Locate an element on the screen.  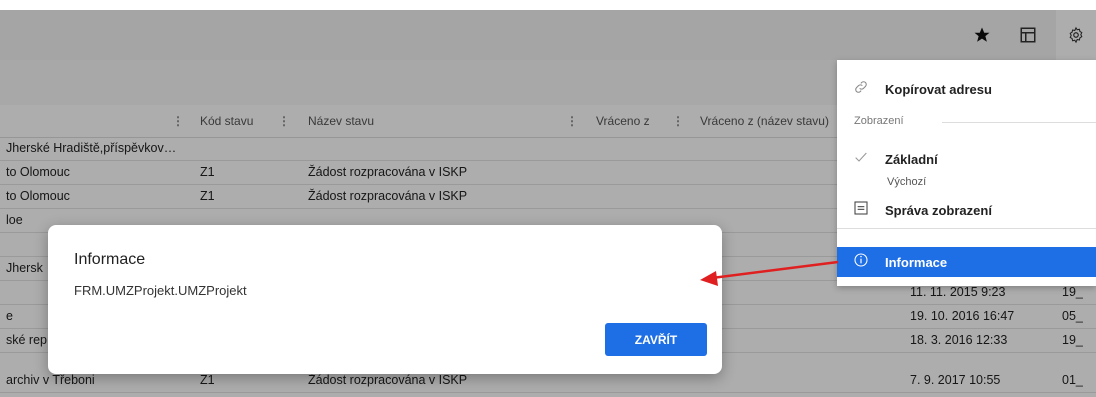
annotation-arrow is located at coordinates (769, 273).